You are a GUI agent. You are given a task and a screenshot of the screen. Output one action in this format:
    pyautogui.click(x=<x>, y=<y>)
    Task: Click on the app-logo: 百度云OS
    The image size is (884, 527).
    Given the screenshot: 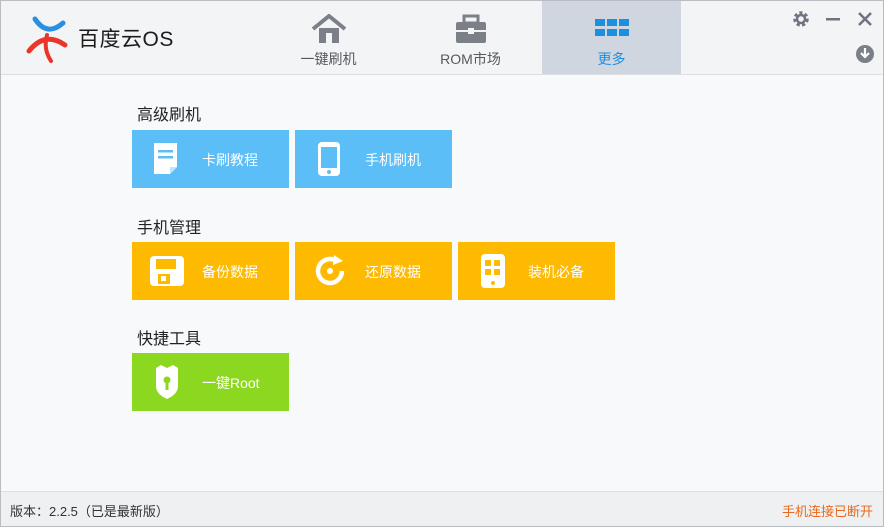 What is the action you would take?
    pyautogui.click(x=105, y=39)
    